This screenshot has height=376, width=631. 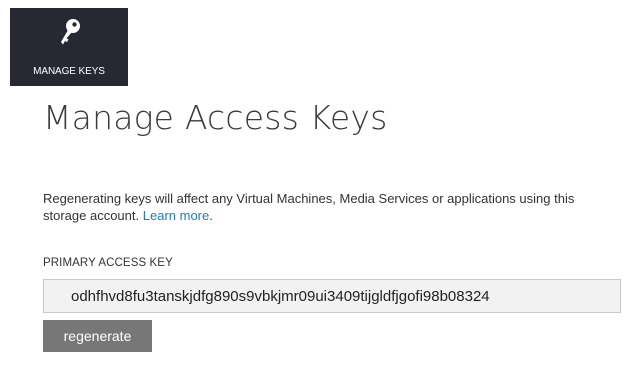 What do you see at coordinates (215, 117) in the screenshot?
I see `page-title: Manage Access Keys` at bounding box center [215, 117].